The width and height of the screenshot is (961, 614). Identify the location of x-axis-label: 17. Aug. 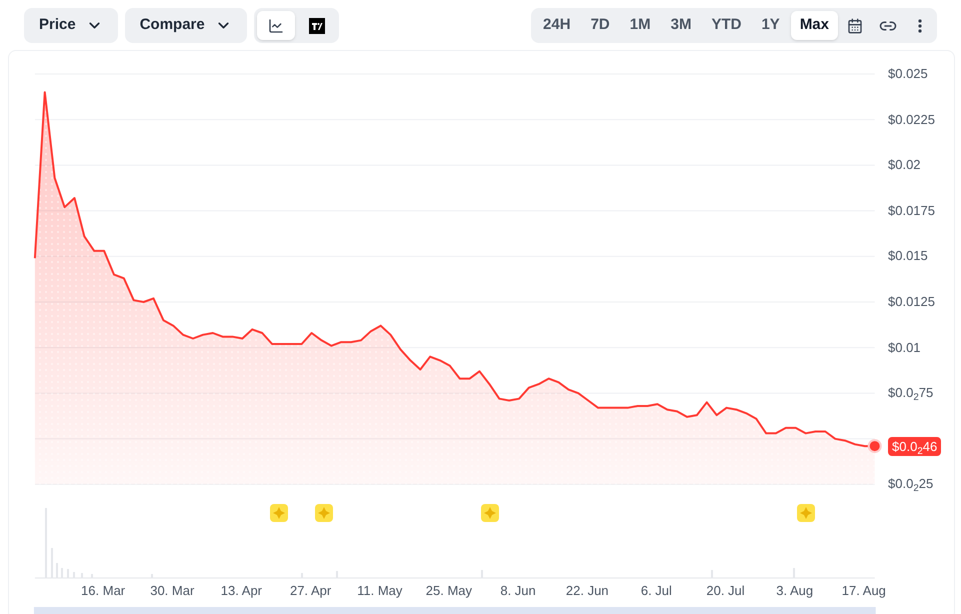
(864, 590).